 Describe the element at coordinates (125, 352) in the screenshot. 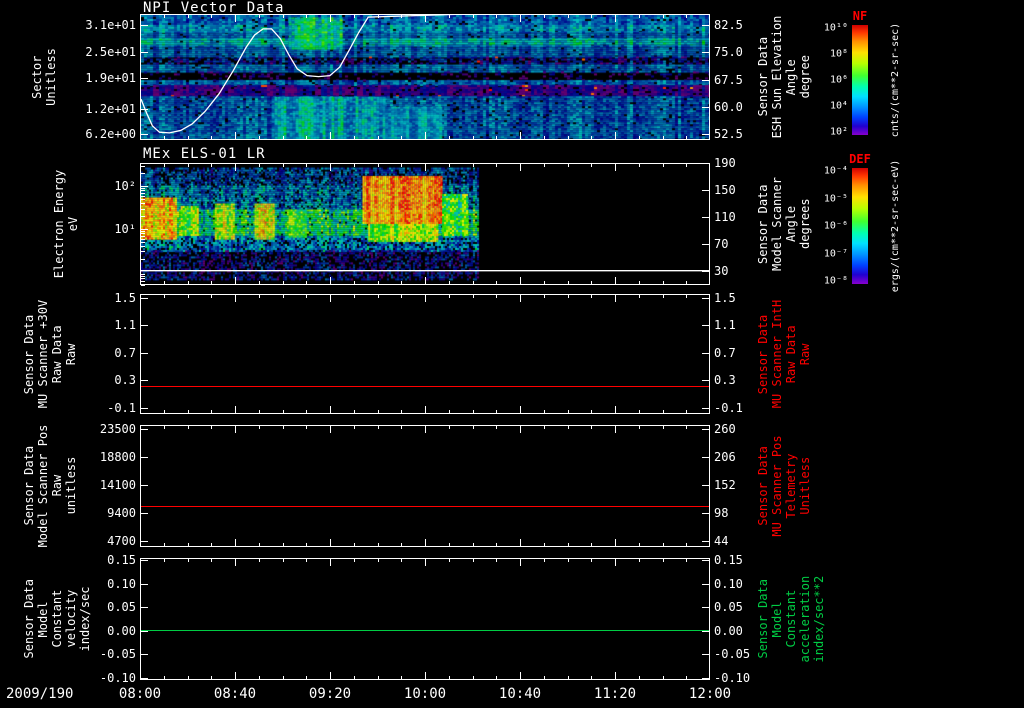

I see `y-tick-label: 0.7` at that location.